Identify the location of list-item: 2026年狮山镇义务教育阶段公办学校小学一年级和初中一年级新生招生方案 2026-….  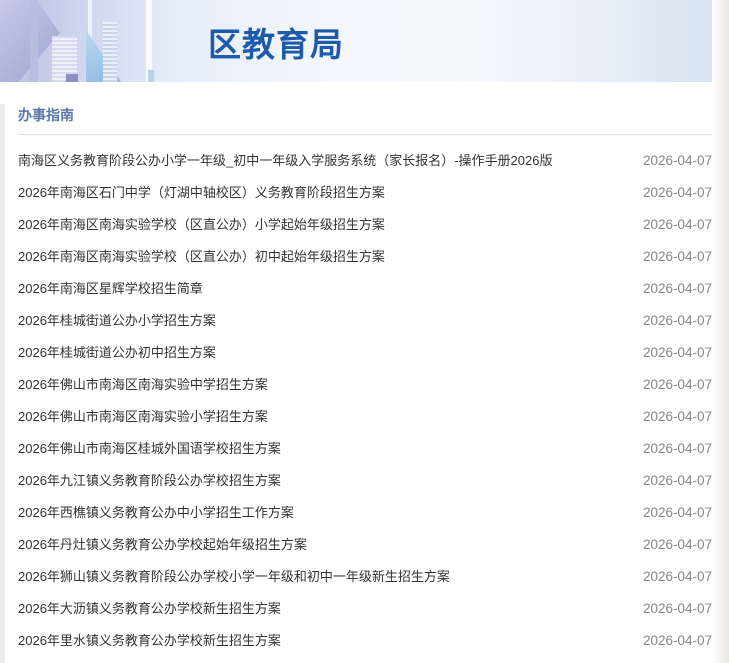
(365, 577).